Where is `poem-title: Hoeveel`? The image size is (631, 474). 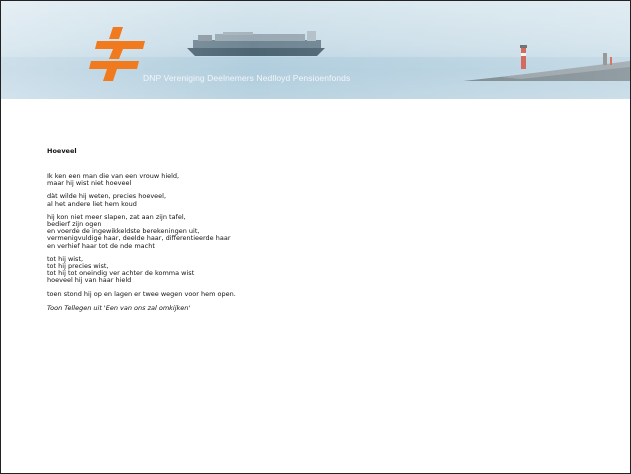 poem-title: Hoeveel is located at coordinates (62, 151).